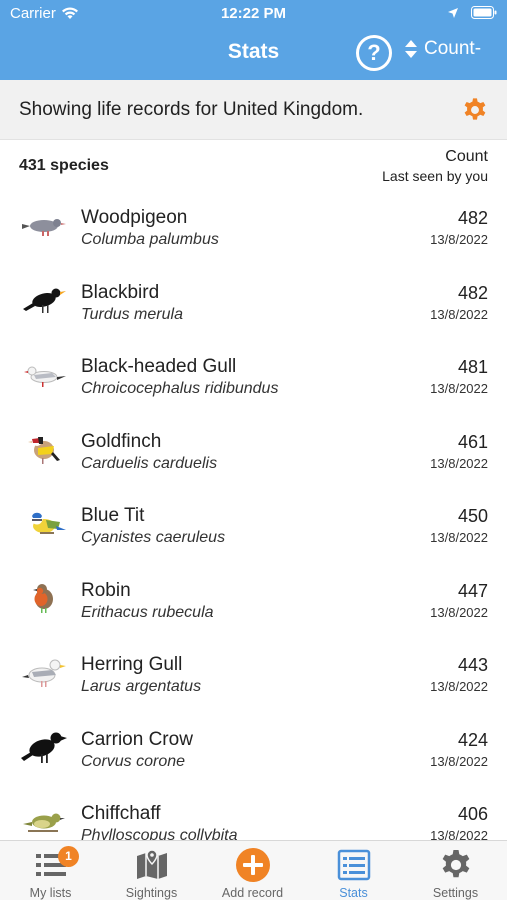 Image resolution: width=507 pixels, height=900 pixels. Describe the element at coordinates (151, 893) in the screenshot. I see `tab-label: Sightings` at that location.